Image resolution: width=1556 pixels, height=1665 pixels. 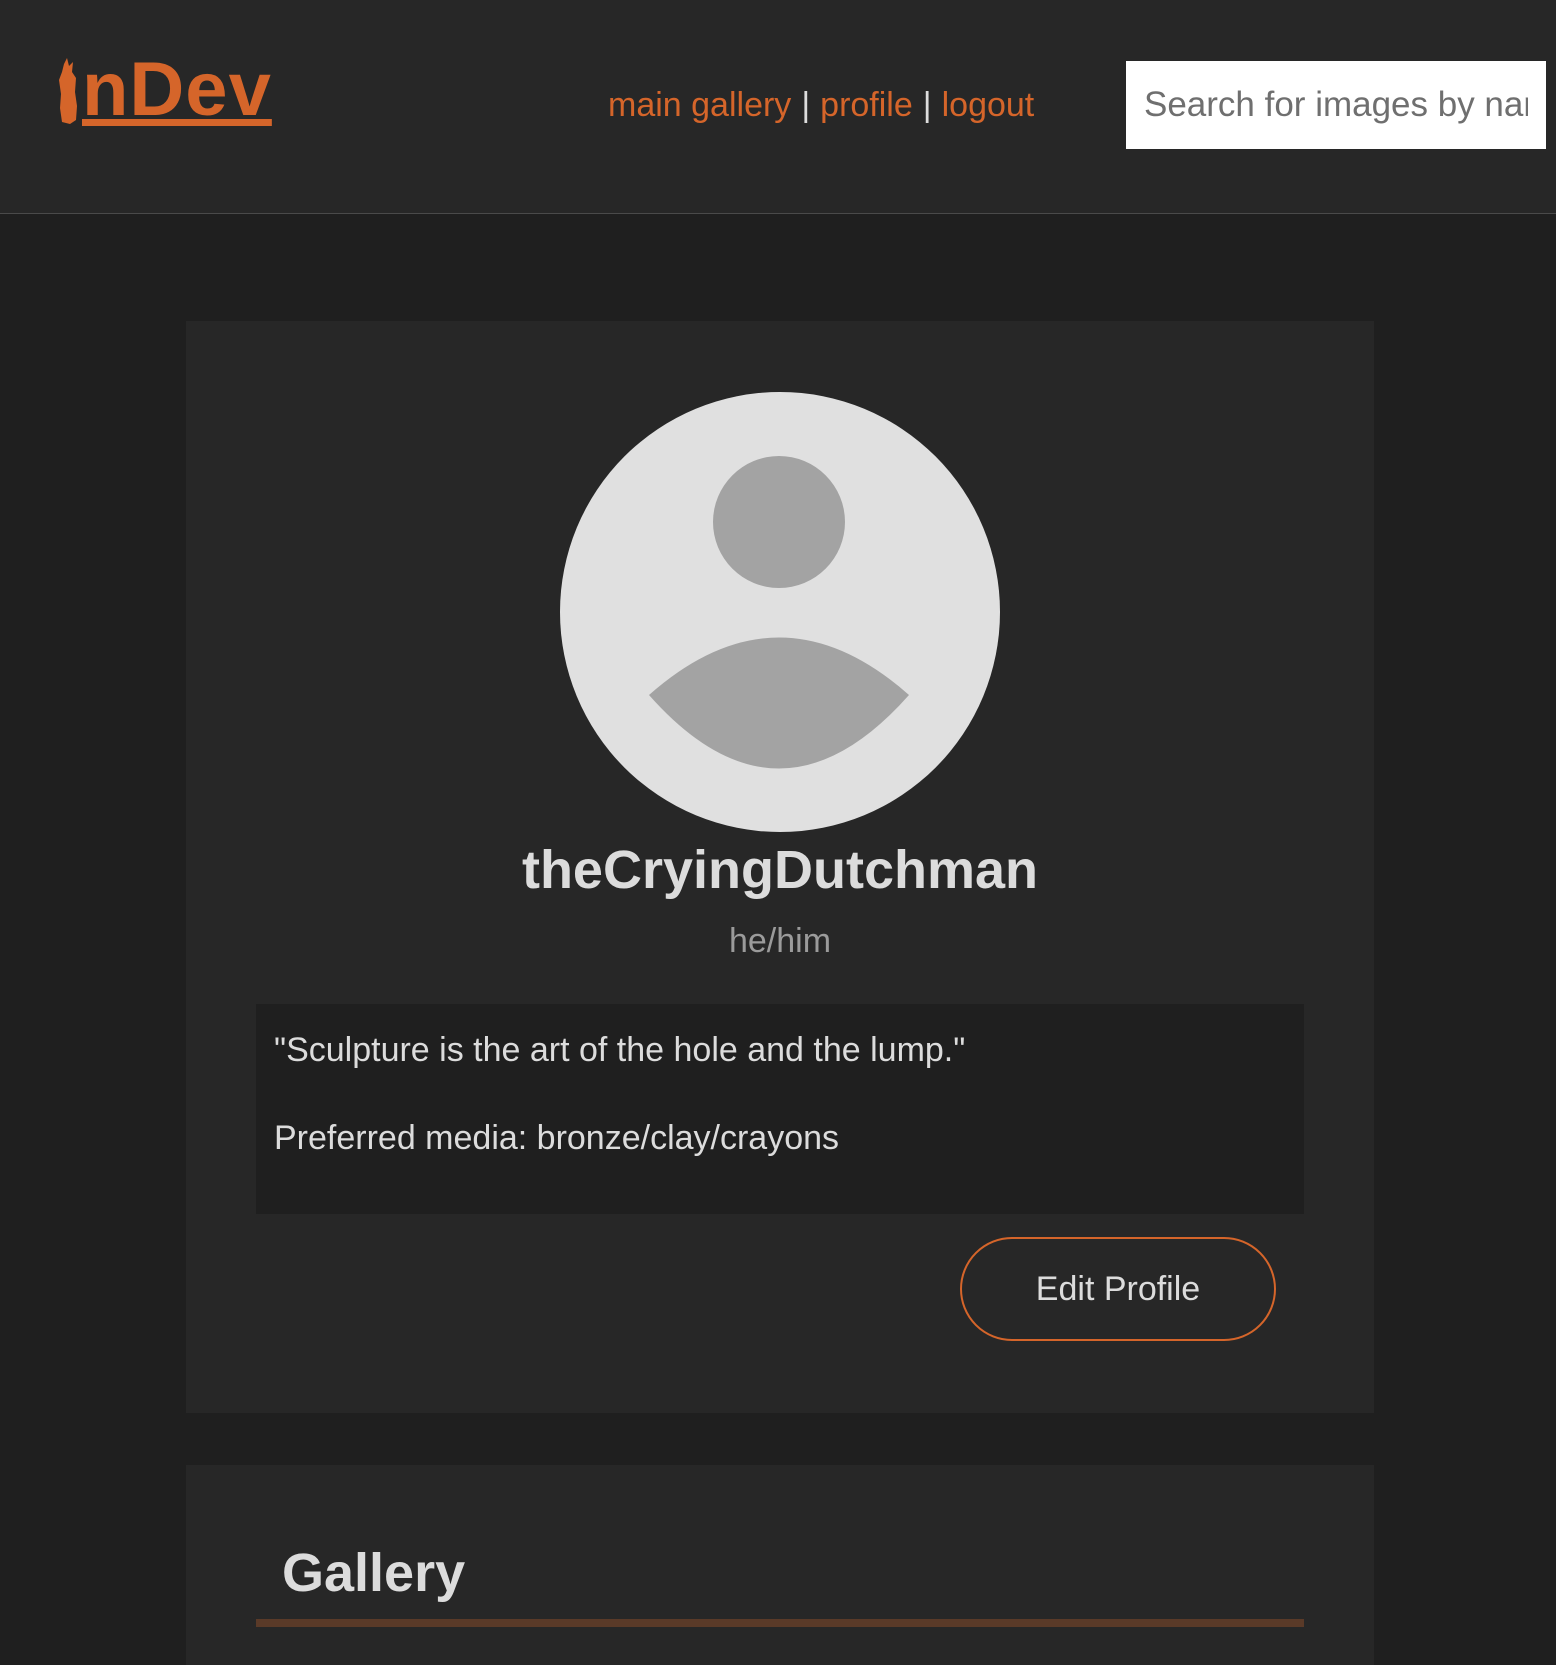 I want to click on default-user-avatar-icon, so click(x=780, y=612).